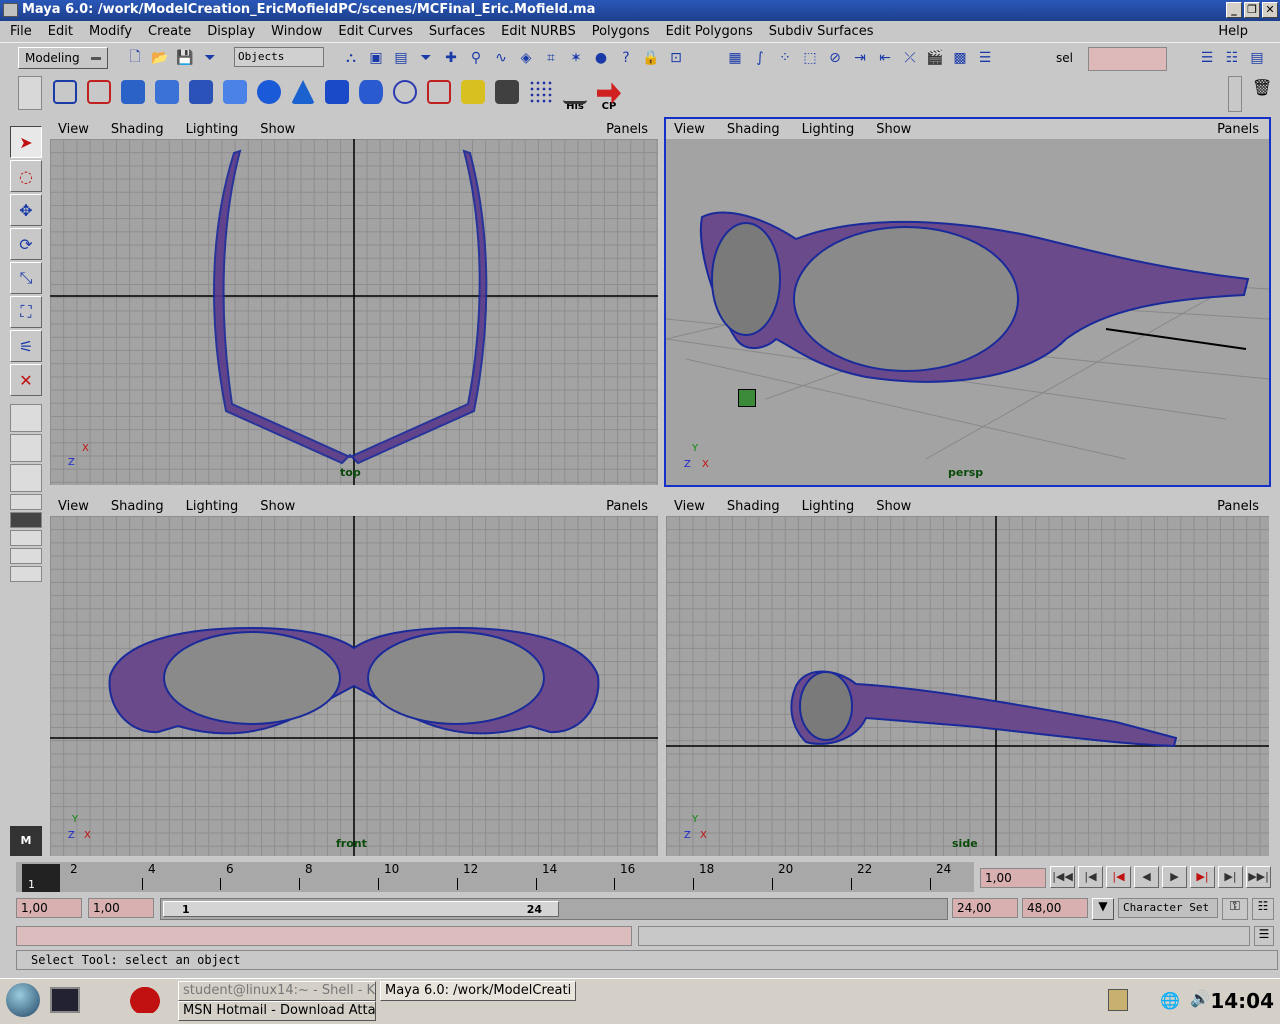 This screenshot has width=1280, height=1024. Describe the element at coordinates (169, 31) in the screenshot. I see `menu-create: Create` at that location.